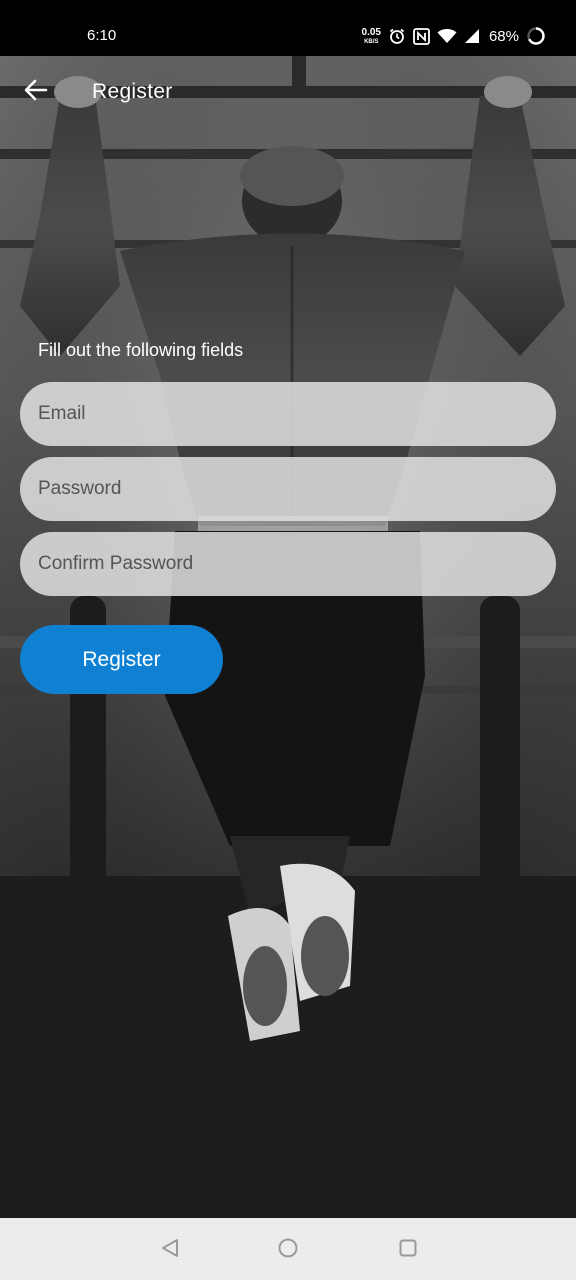 The width and height of the screenshot is (576, 1280). Describe the element at coordinates (447, 36) in the screenshot. I see `wifi-icon` at that location.